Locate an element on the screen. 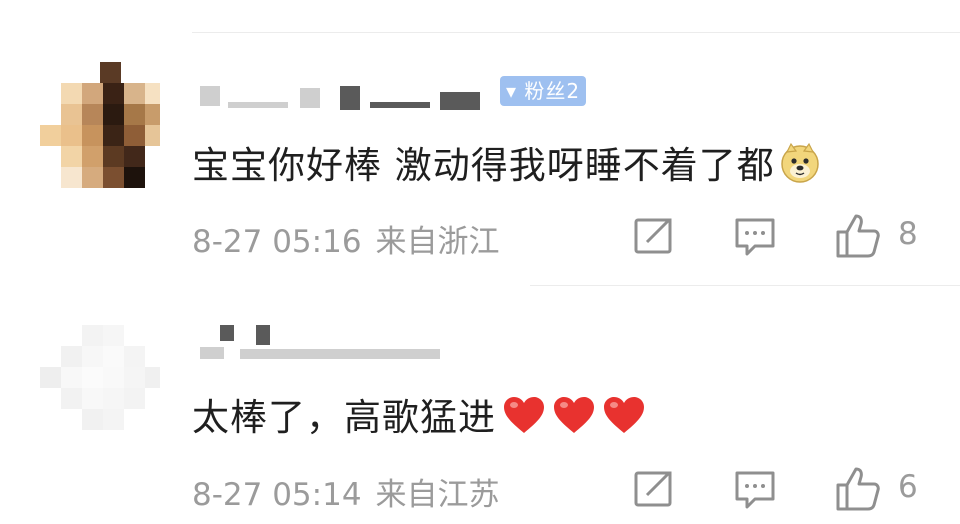 This screenshot has height=524, width=960. comment-date: 8-27 05:16 is located at coordinates (277, 242).